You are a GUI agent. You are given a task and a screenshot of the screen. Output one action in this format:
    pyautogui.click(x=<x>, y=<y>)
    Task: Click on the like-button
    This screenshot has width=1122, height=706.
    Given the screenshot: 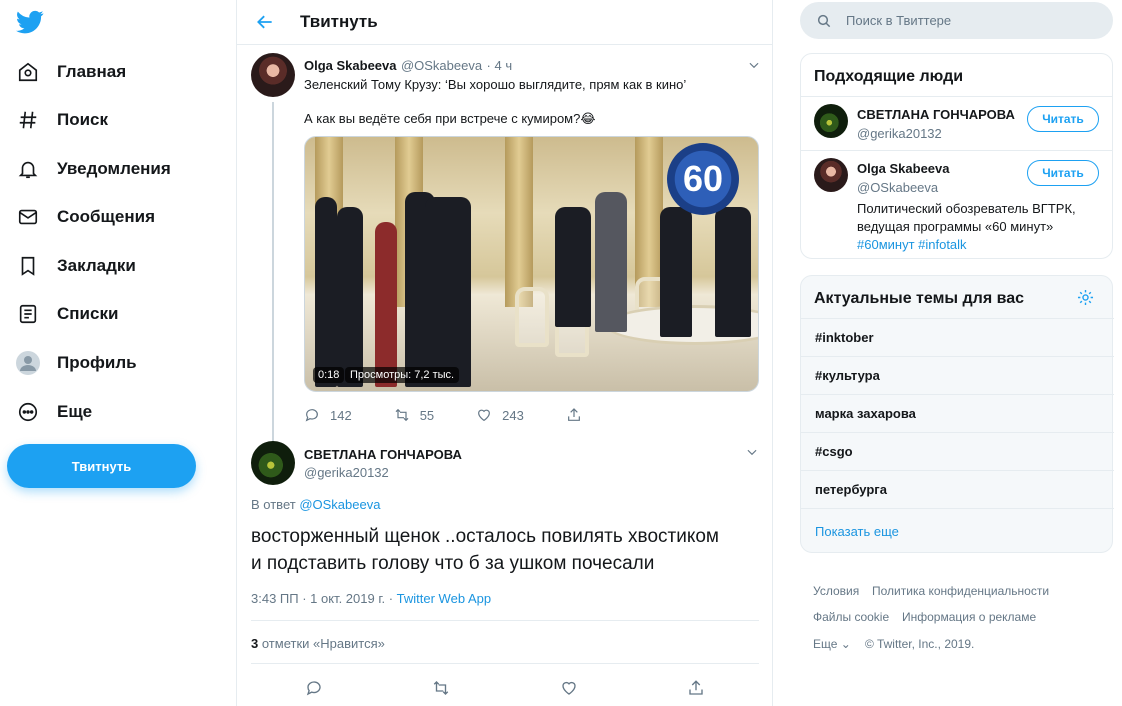 What is the action you would take?
    pyautogui.click(x=569, y=688)
    